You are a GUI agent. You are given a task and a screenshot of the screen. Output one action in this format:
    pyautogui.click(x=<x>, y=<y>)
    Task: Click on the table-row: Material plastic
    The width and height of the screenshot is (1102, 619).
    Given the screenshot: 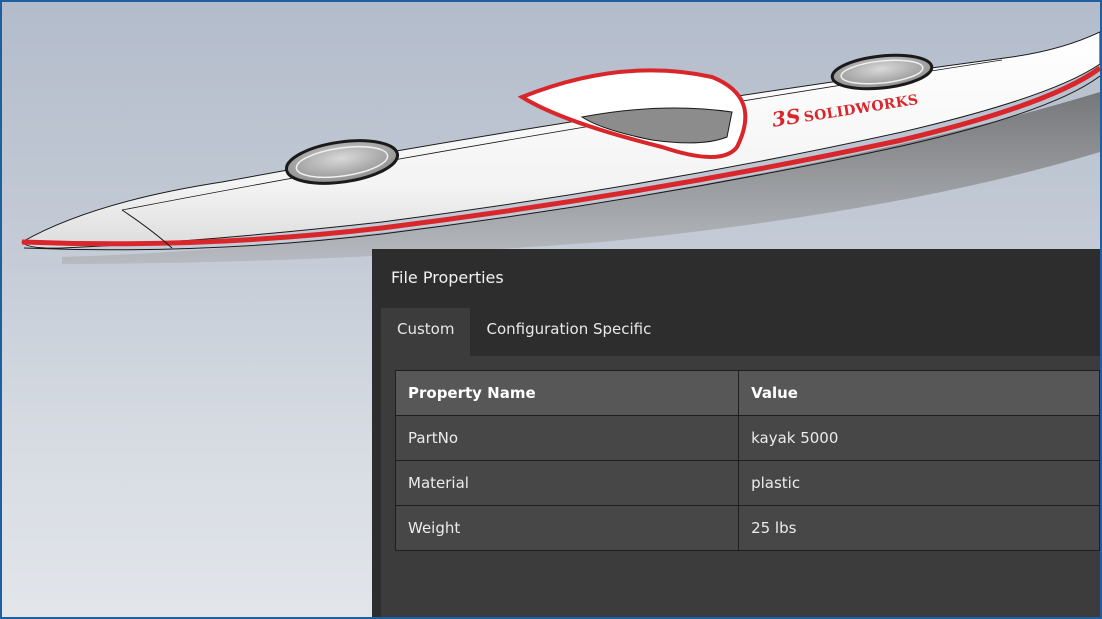 What is the action you would take?
    pyautogui.click(x=747, y=483)
    